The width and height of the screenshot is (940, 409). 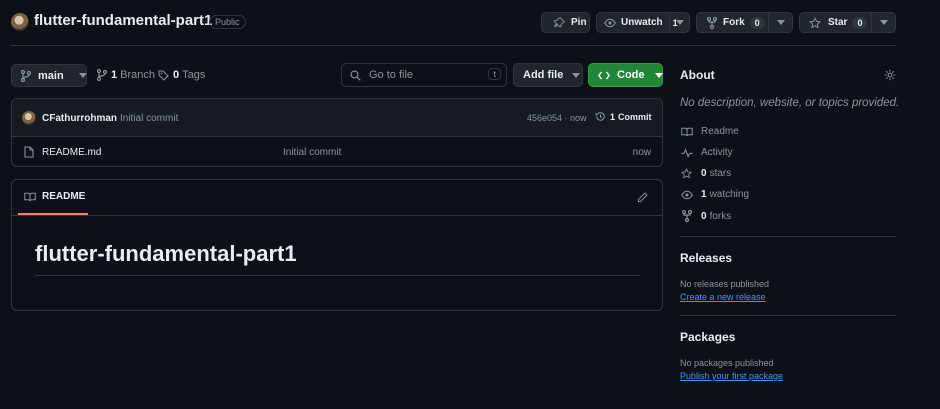 I want to click on pin-icon, so click(x=559, y=22).